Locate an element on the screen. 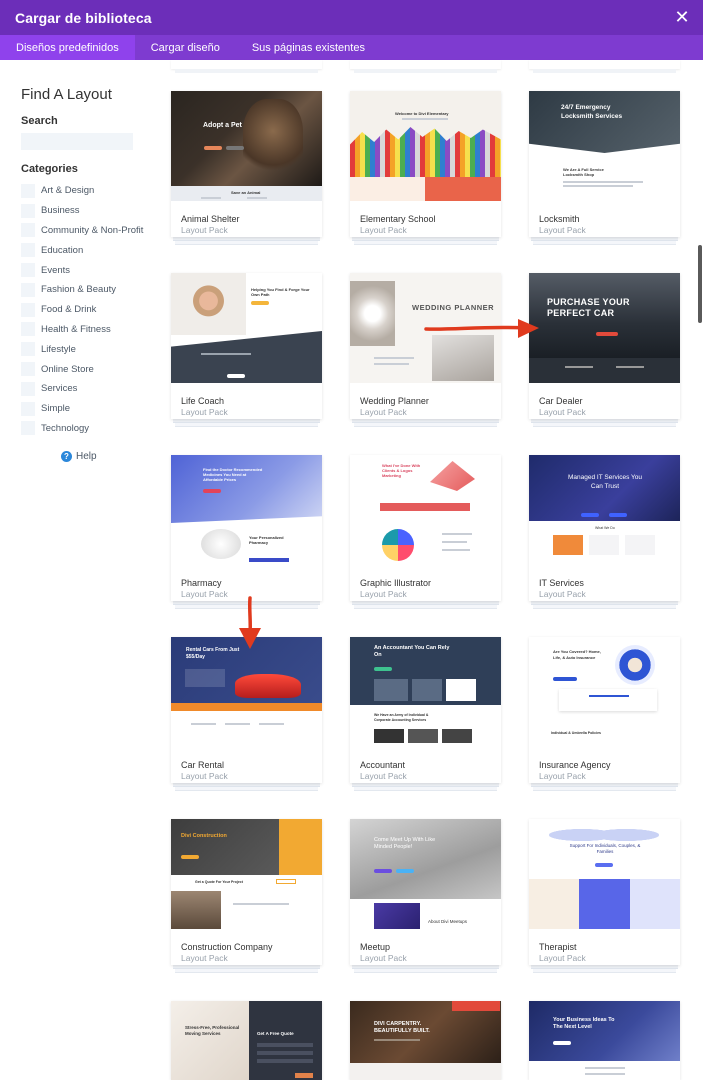 The height and width of the screenshot is (1080, 703). help-link: ? Help is located at coordinates (79, 456).